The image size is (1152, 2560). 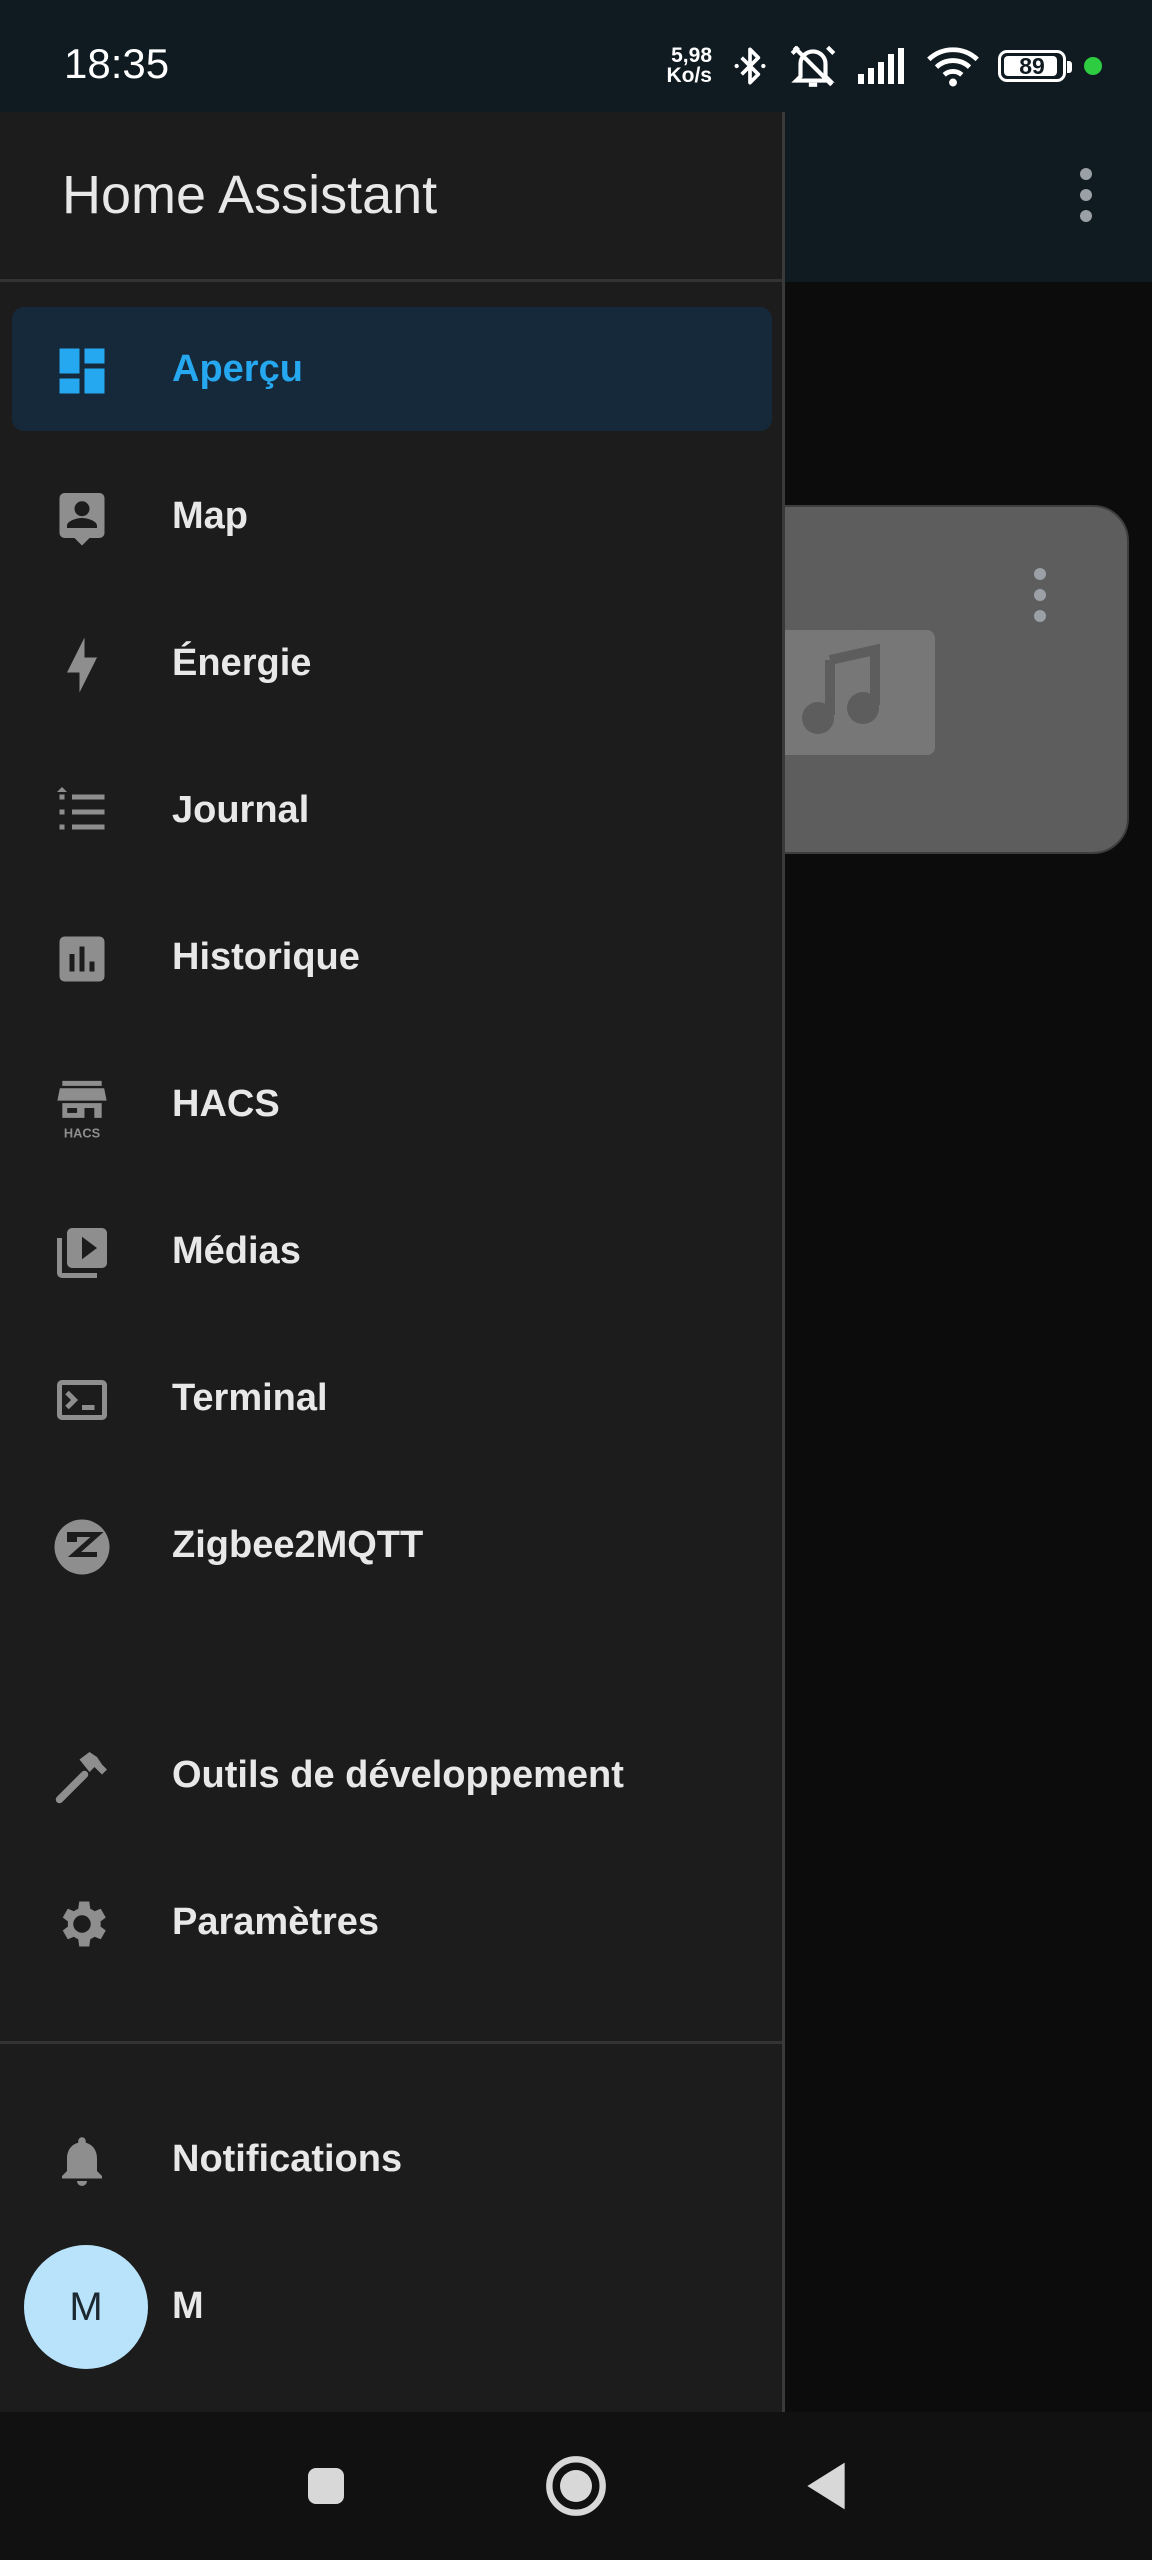 I want to click on home-button, so click(x=576, y=2486).